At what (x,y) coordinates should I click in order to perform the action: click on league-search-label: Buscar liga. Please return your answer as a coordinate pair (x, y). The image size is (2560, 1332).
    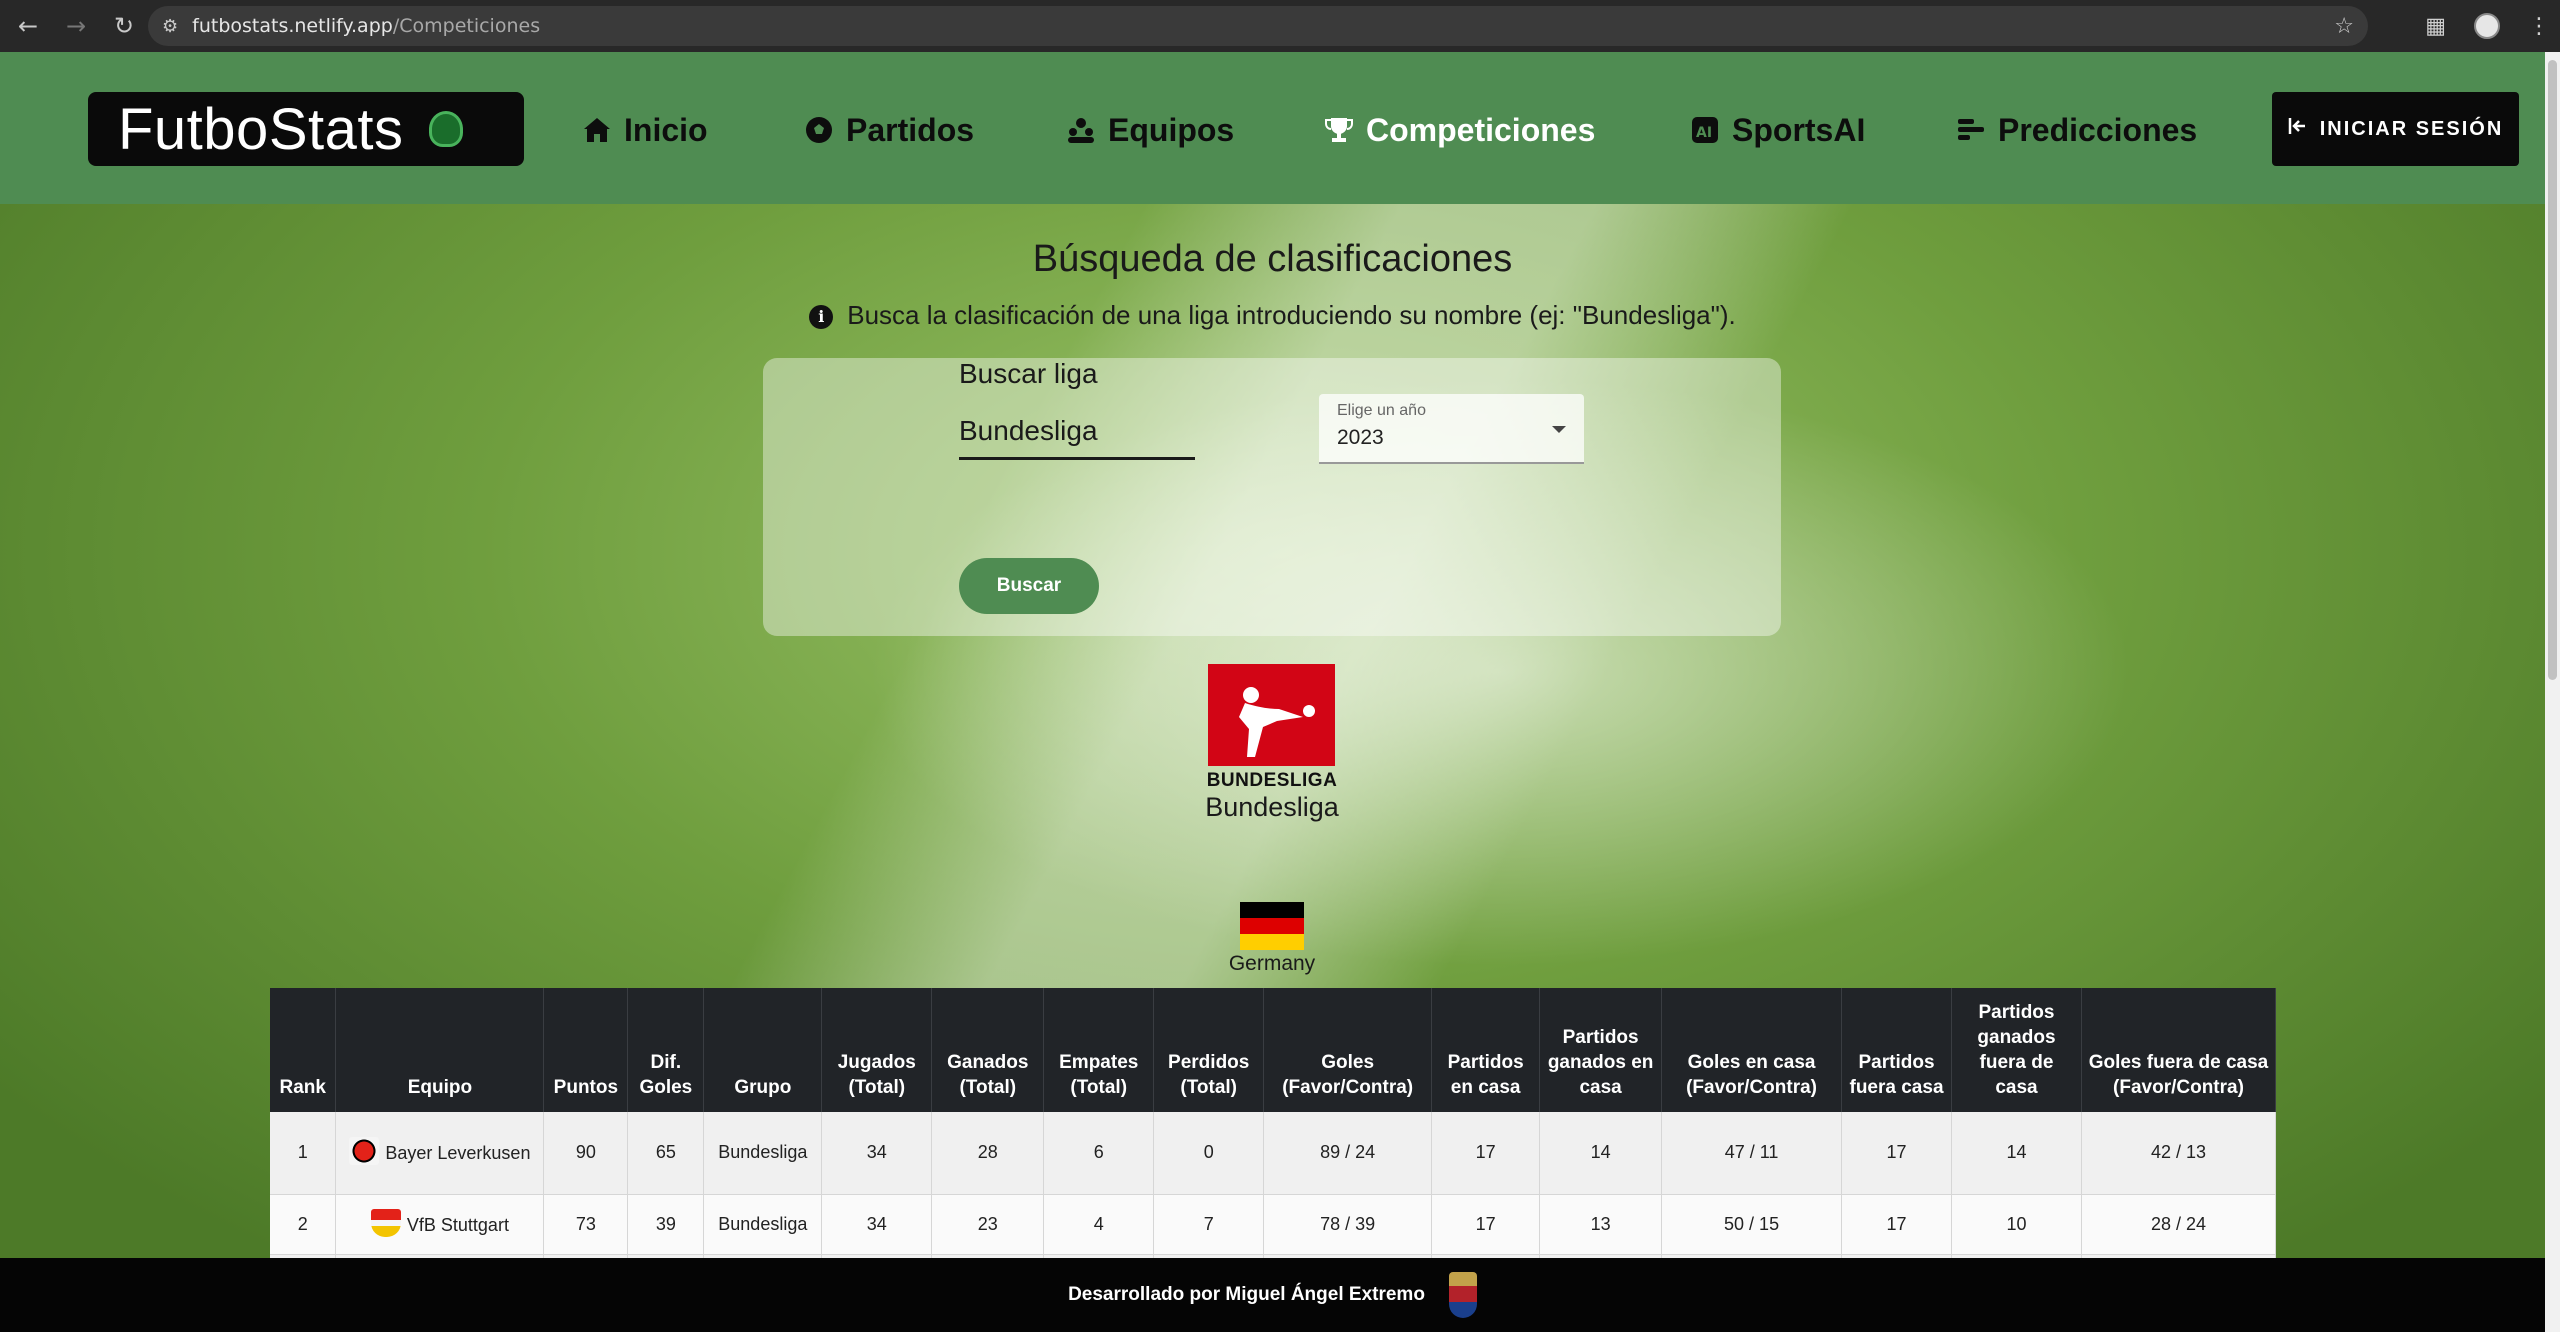
    Looking at the image, I should click on (1028, 373).